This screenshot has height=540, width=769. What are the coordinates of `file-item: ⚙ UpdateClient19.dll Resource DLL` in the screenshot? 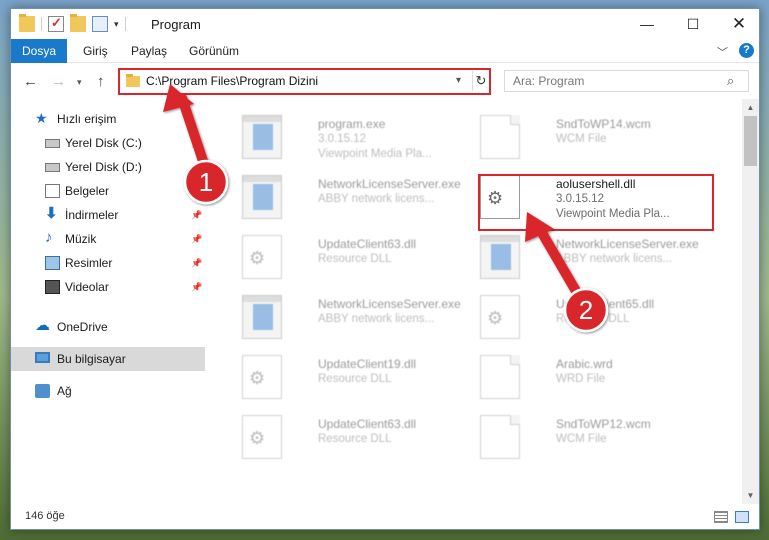 It's located at (356, 379).